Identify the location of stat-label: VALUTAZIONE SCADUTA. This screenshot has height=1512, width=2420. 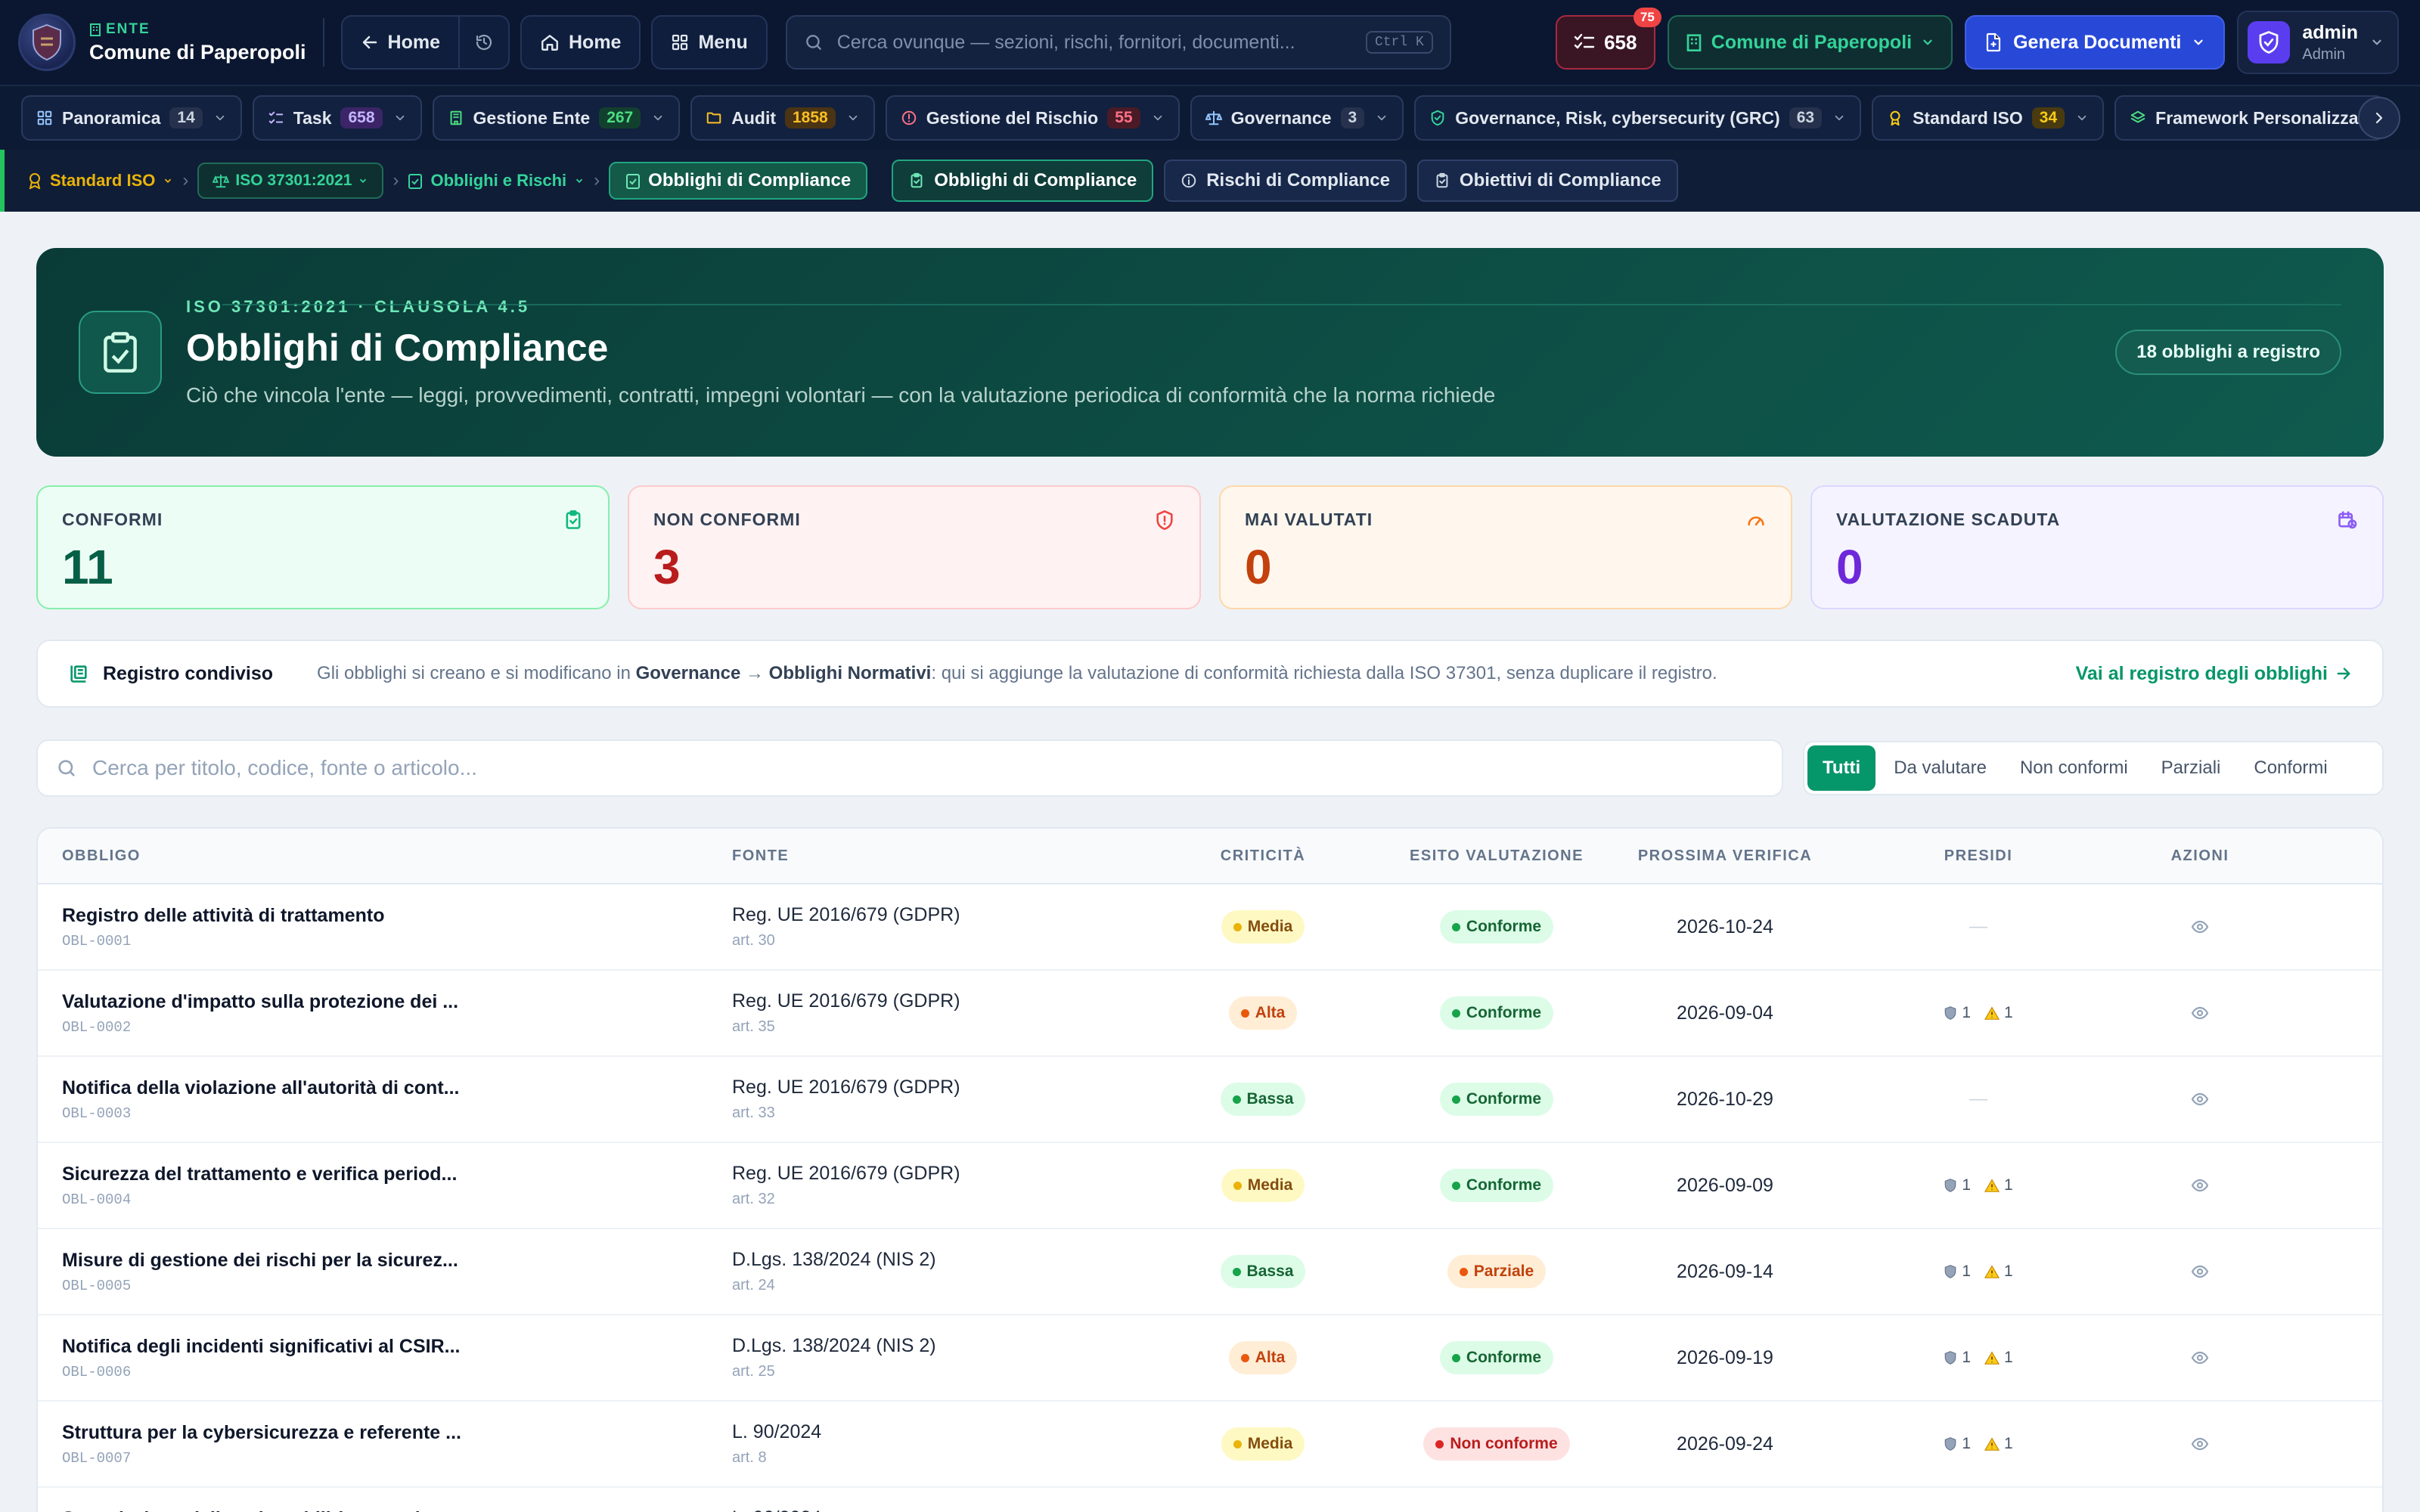
(1948, 519).